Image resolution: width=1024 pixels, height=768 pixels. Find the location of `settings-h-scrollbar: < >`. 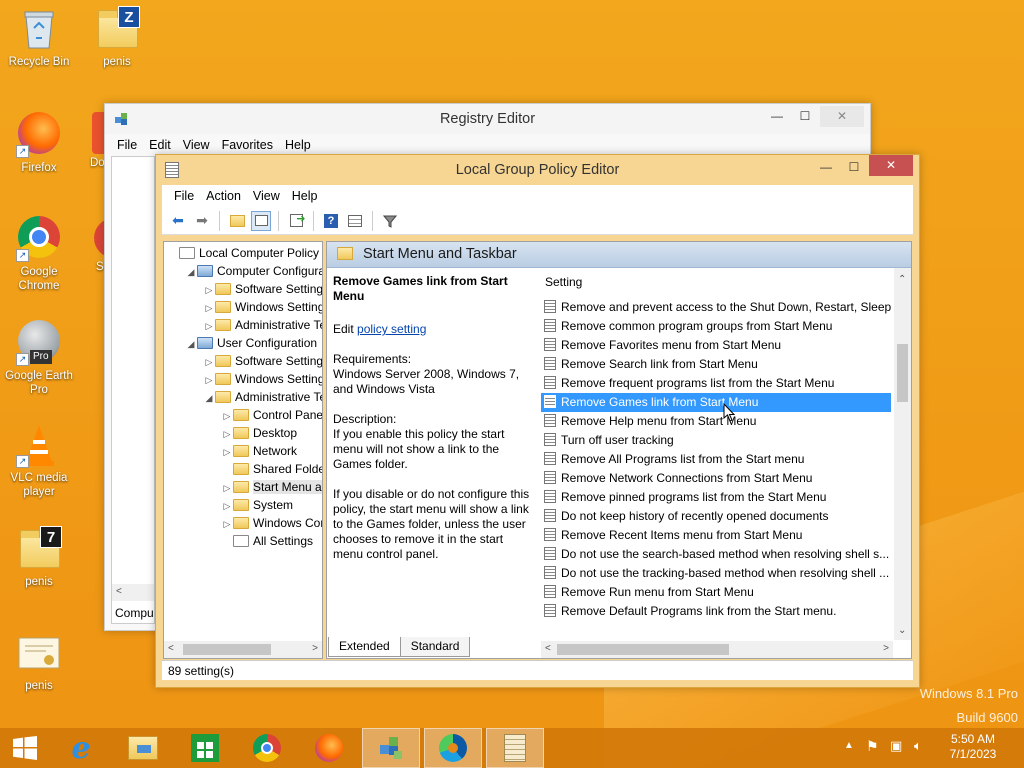

settings-h-scrollbar: < > is located at coordinates (717, 649).